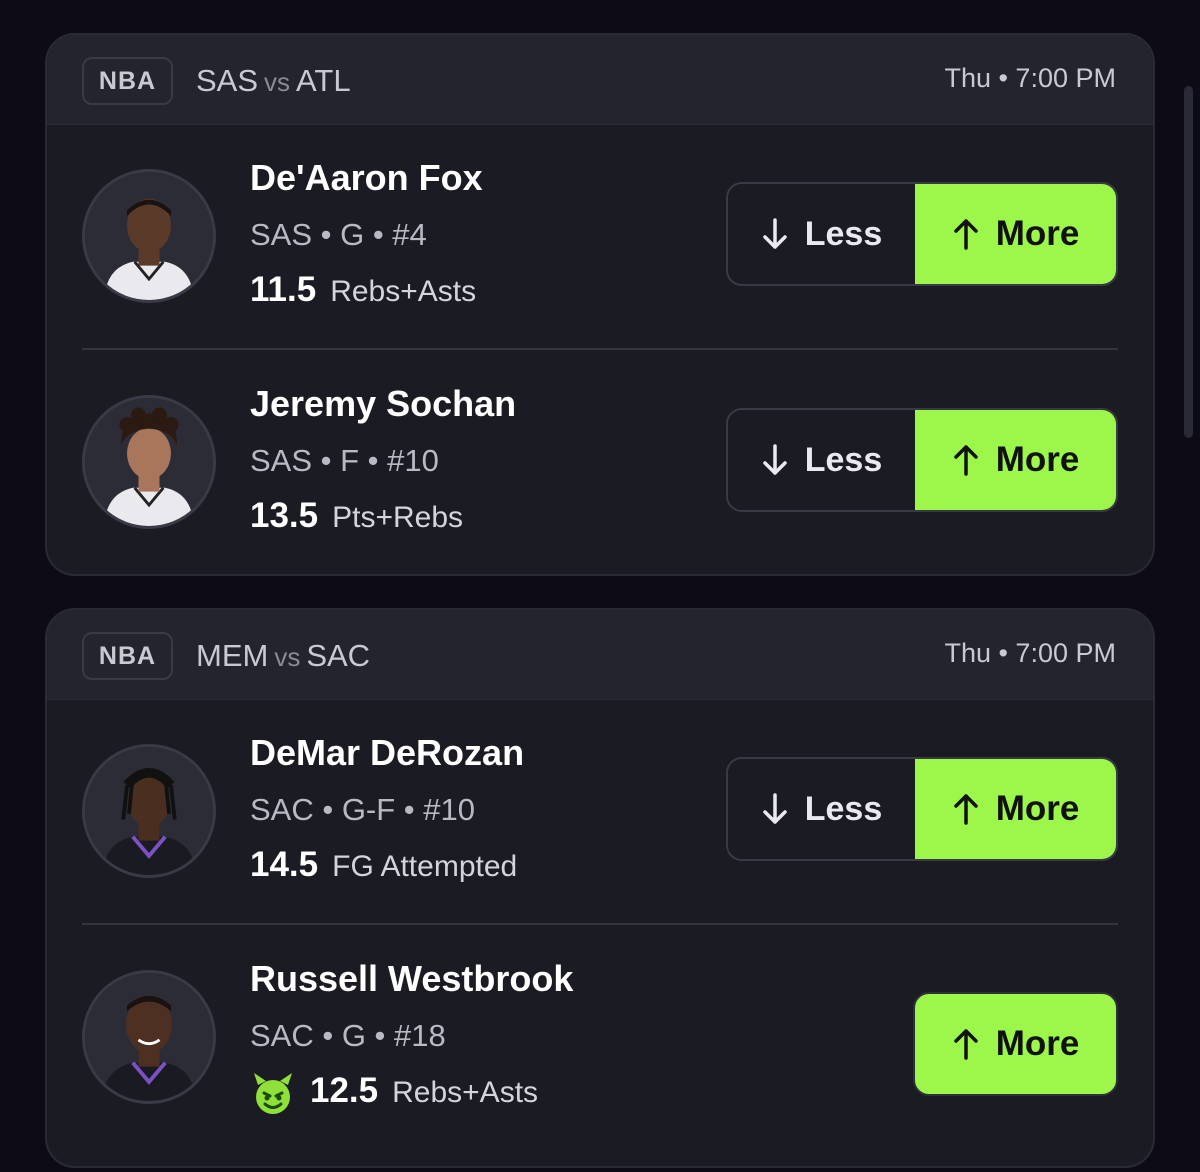 The height and width of the screenshot is (1172, 1200). What do you see at coordinates (383, 403) in the screenshot?
I see `player-name: Jeremy Sochan` at bounding box center [383, 403].